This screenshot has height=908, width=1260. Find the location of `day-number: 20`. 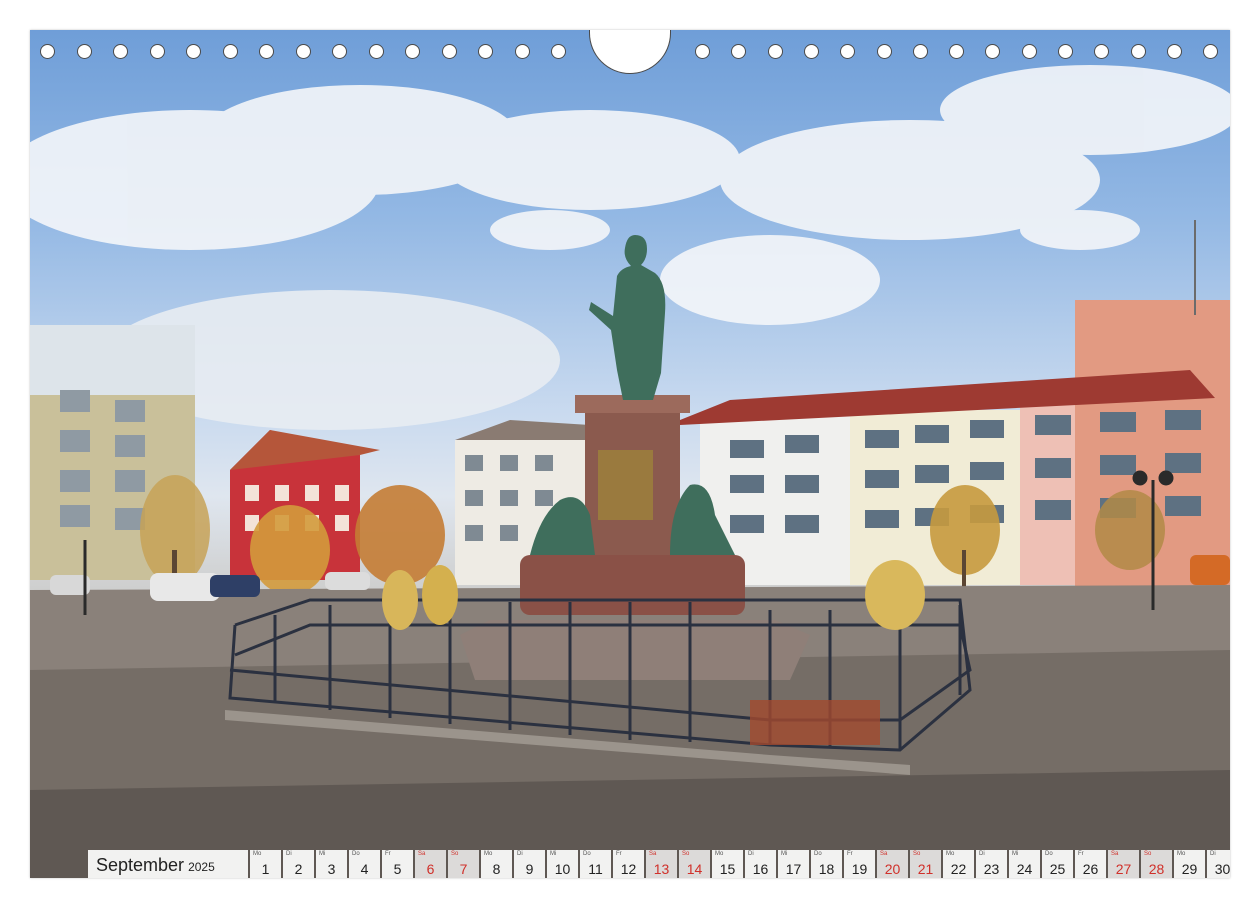

day-number: 20 is located at coordinates (892, 869).